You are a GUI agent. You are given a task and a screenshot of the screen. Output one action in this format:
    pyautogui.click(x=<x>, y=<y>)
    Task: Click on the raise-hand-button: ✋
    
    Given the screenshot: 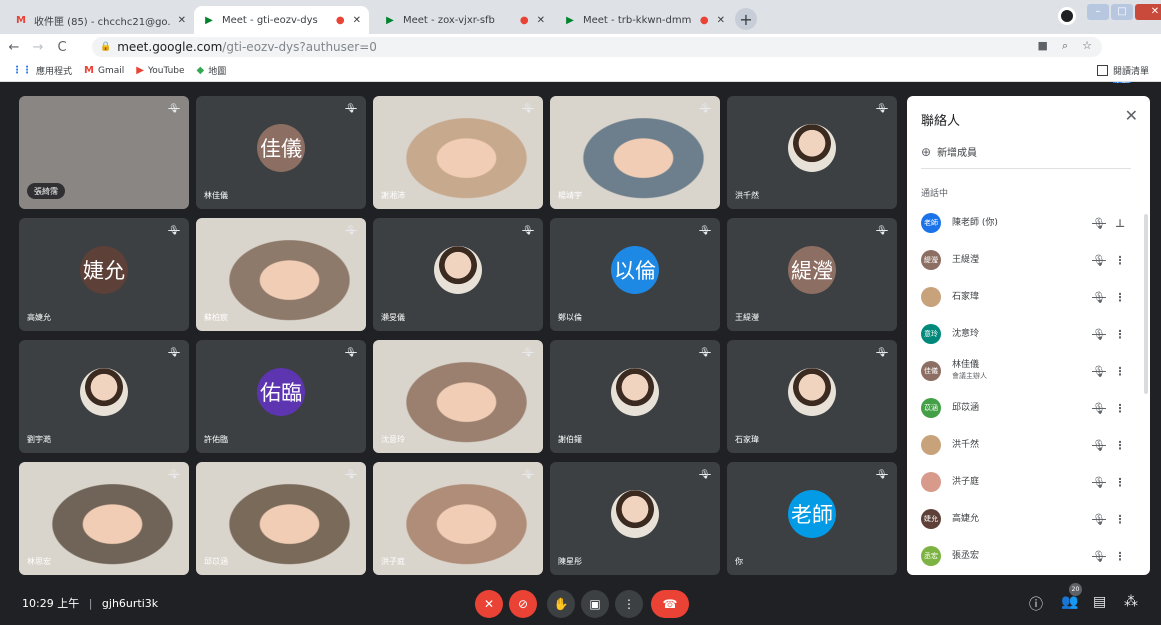 What is the action you would take?
    pyautogui.click(x=561, y=604)
    